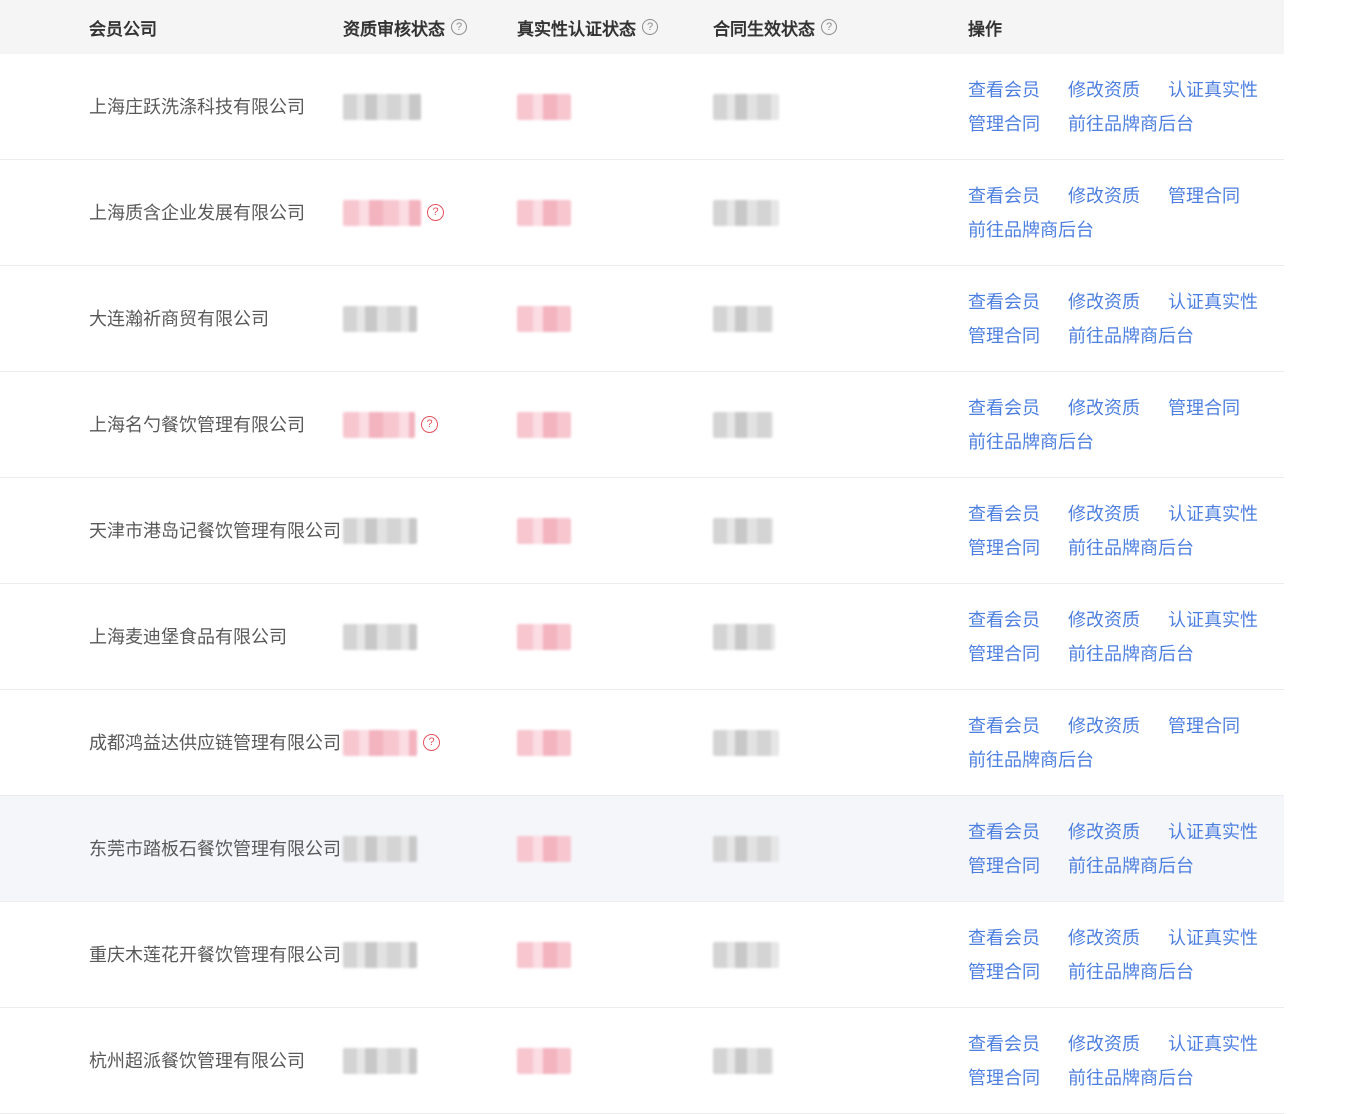  What do you see at coordinates (123, 29) in the screenshot?
I see `header-company-label: 会员公司` at bounding box center [123, 29].